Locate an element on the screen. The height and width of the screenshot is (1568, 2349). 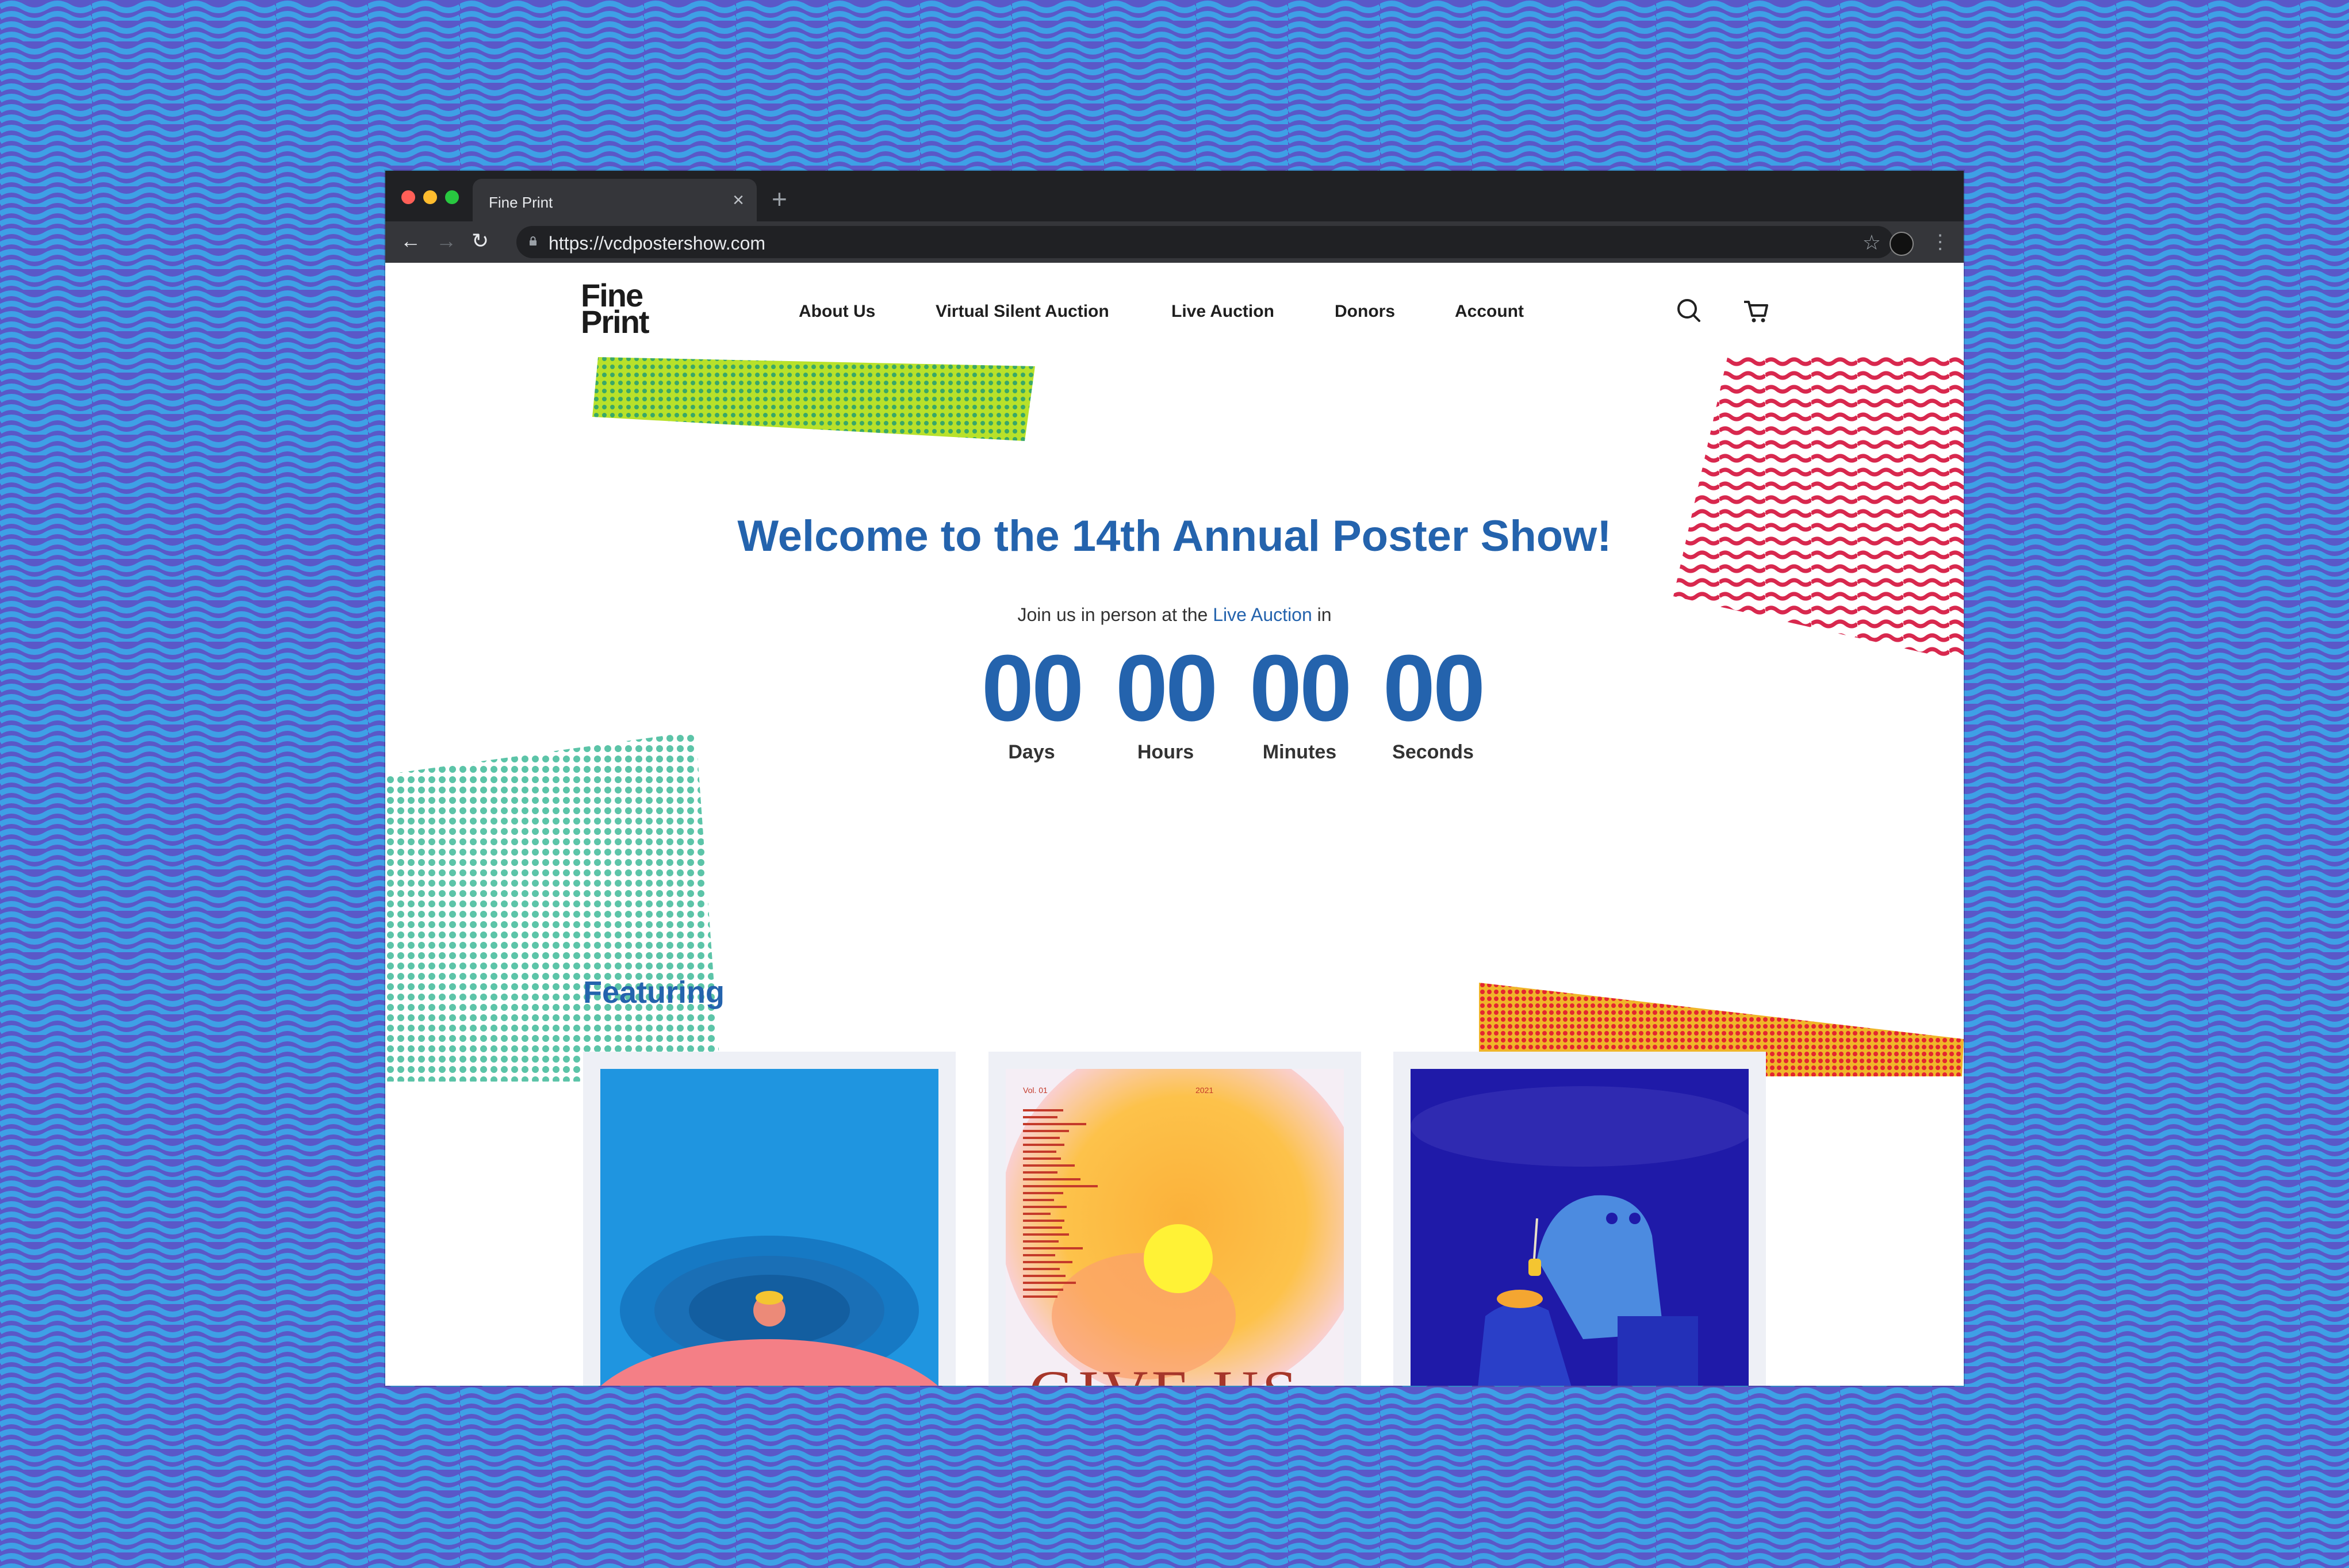
fine-print-logo: Fine Print is located at coordinates (615, 310).